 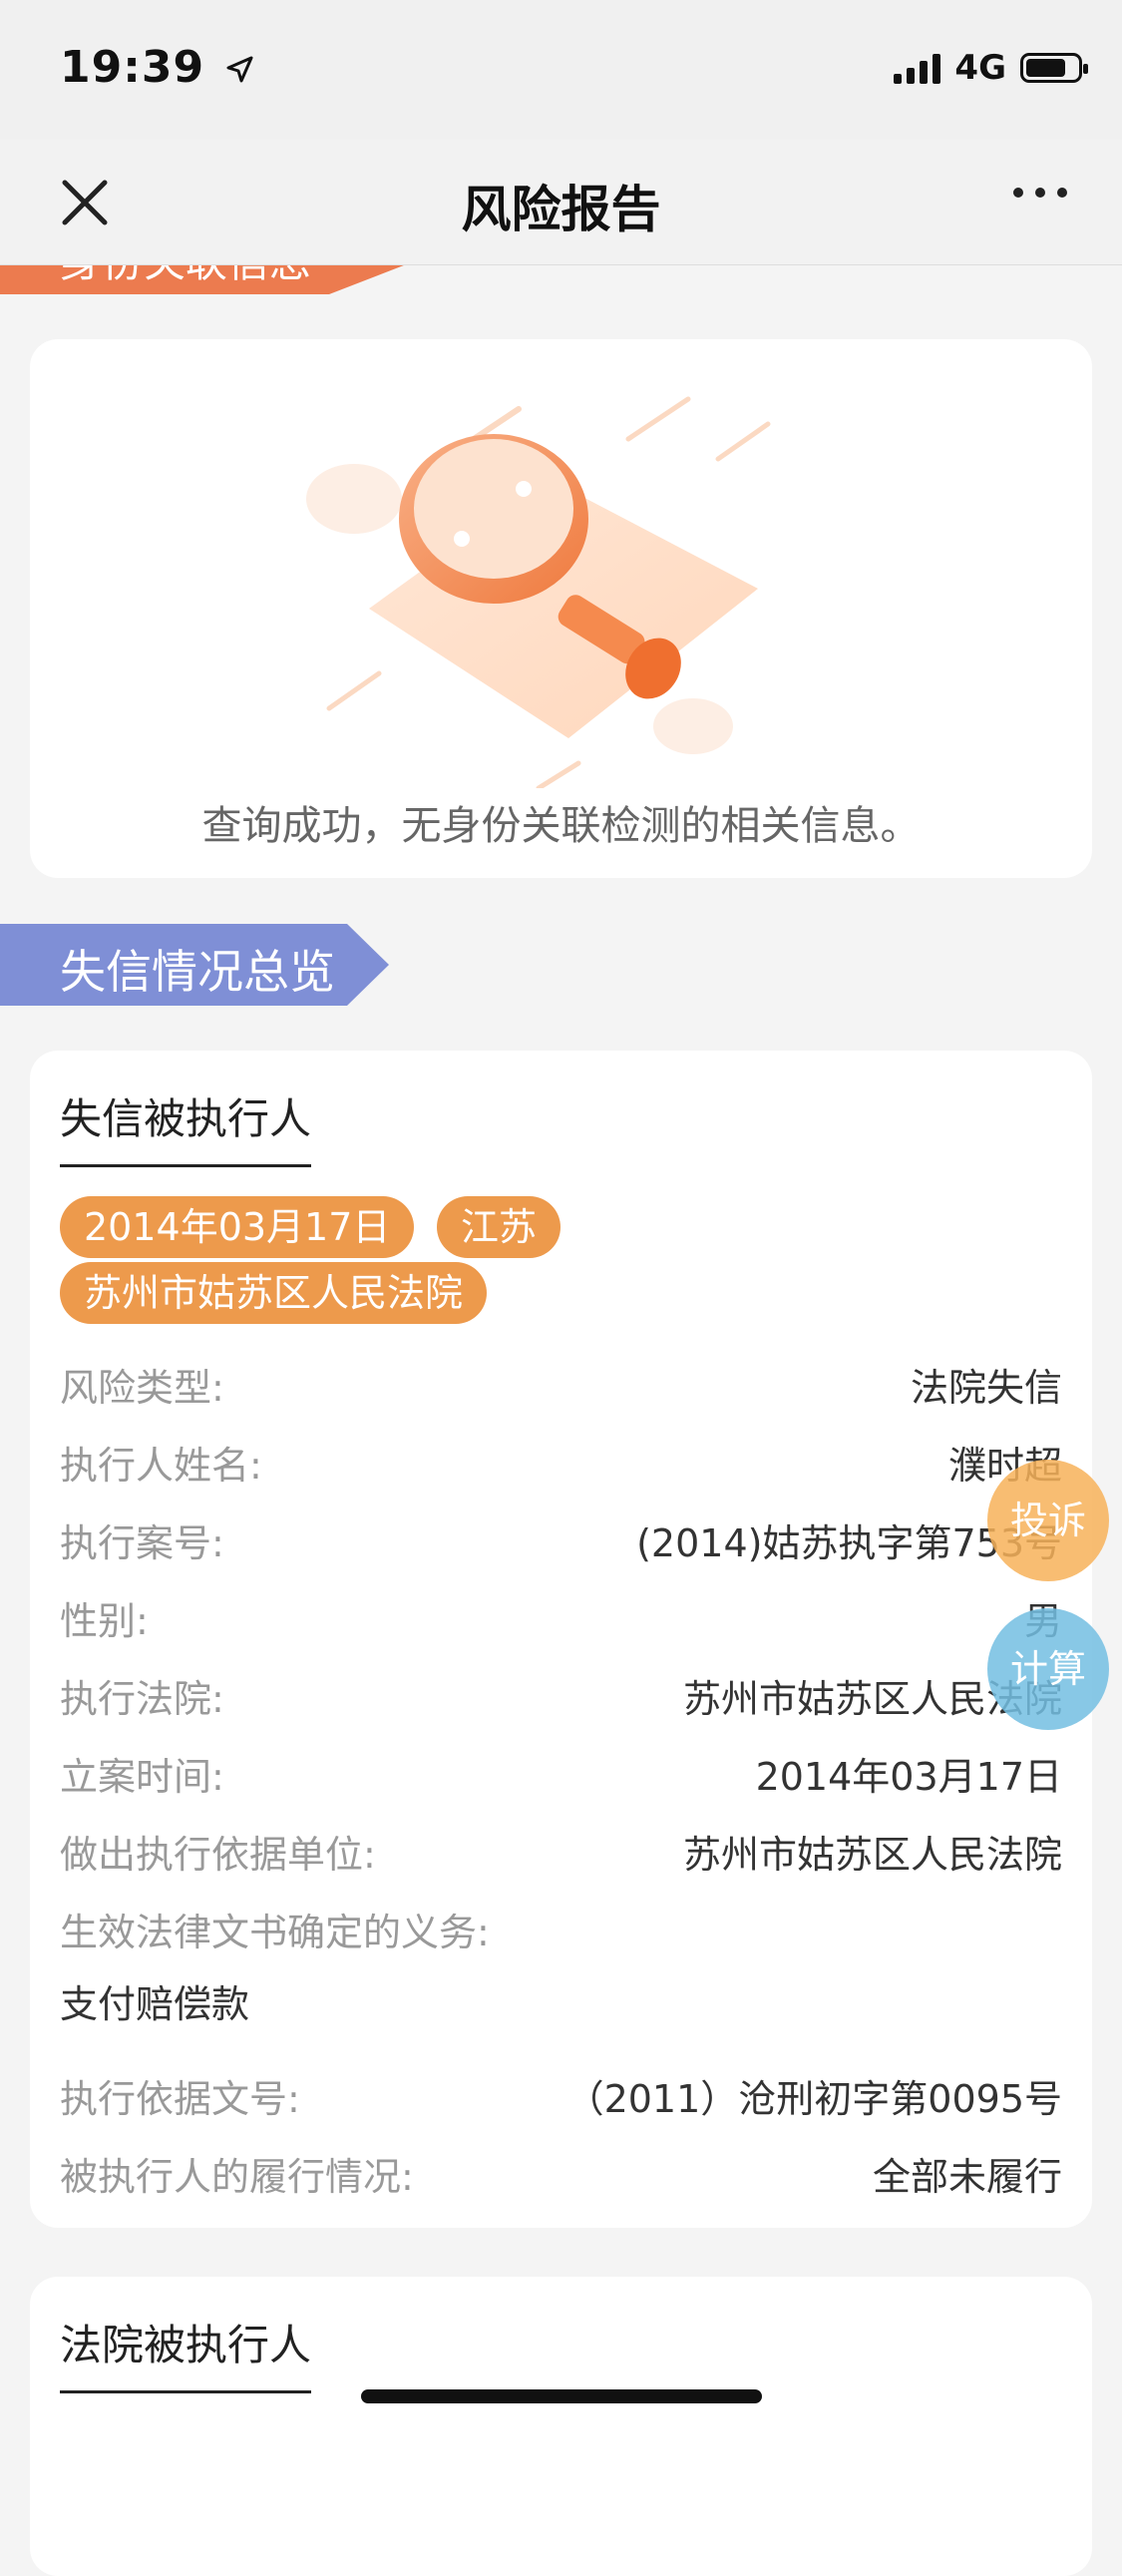 I want to click on identity-section-ribbon: 身份关联信息, so click(x=204, y=279).